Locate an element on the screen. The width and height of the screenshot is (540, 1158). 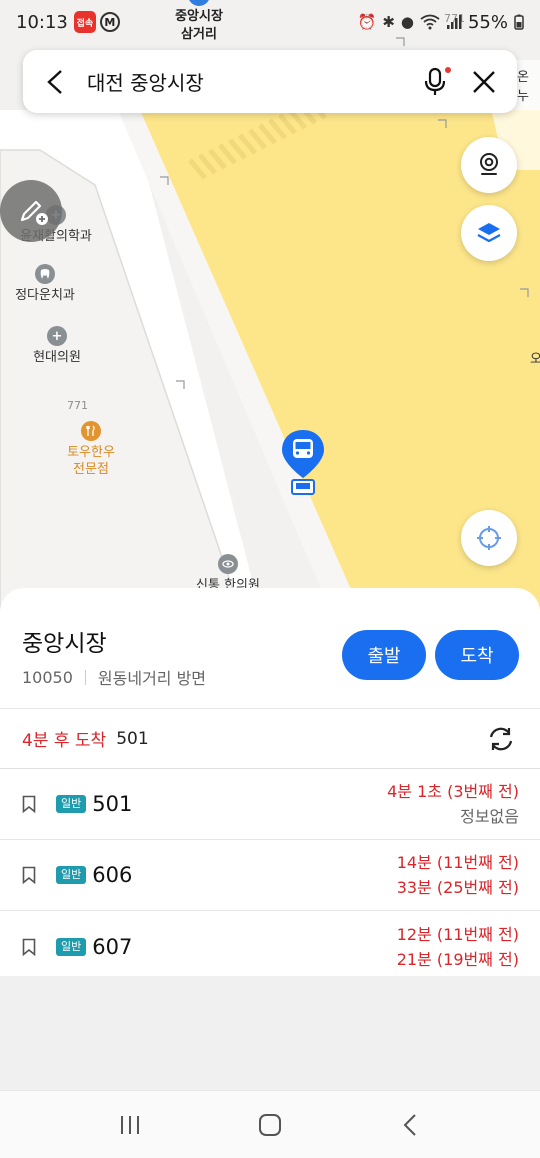
route-row: 일반 607 12분 (11번째 전) 21분 (19번째 전) is located at coordinates (270, 946).